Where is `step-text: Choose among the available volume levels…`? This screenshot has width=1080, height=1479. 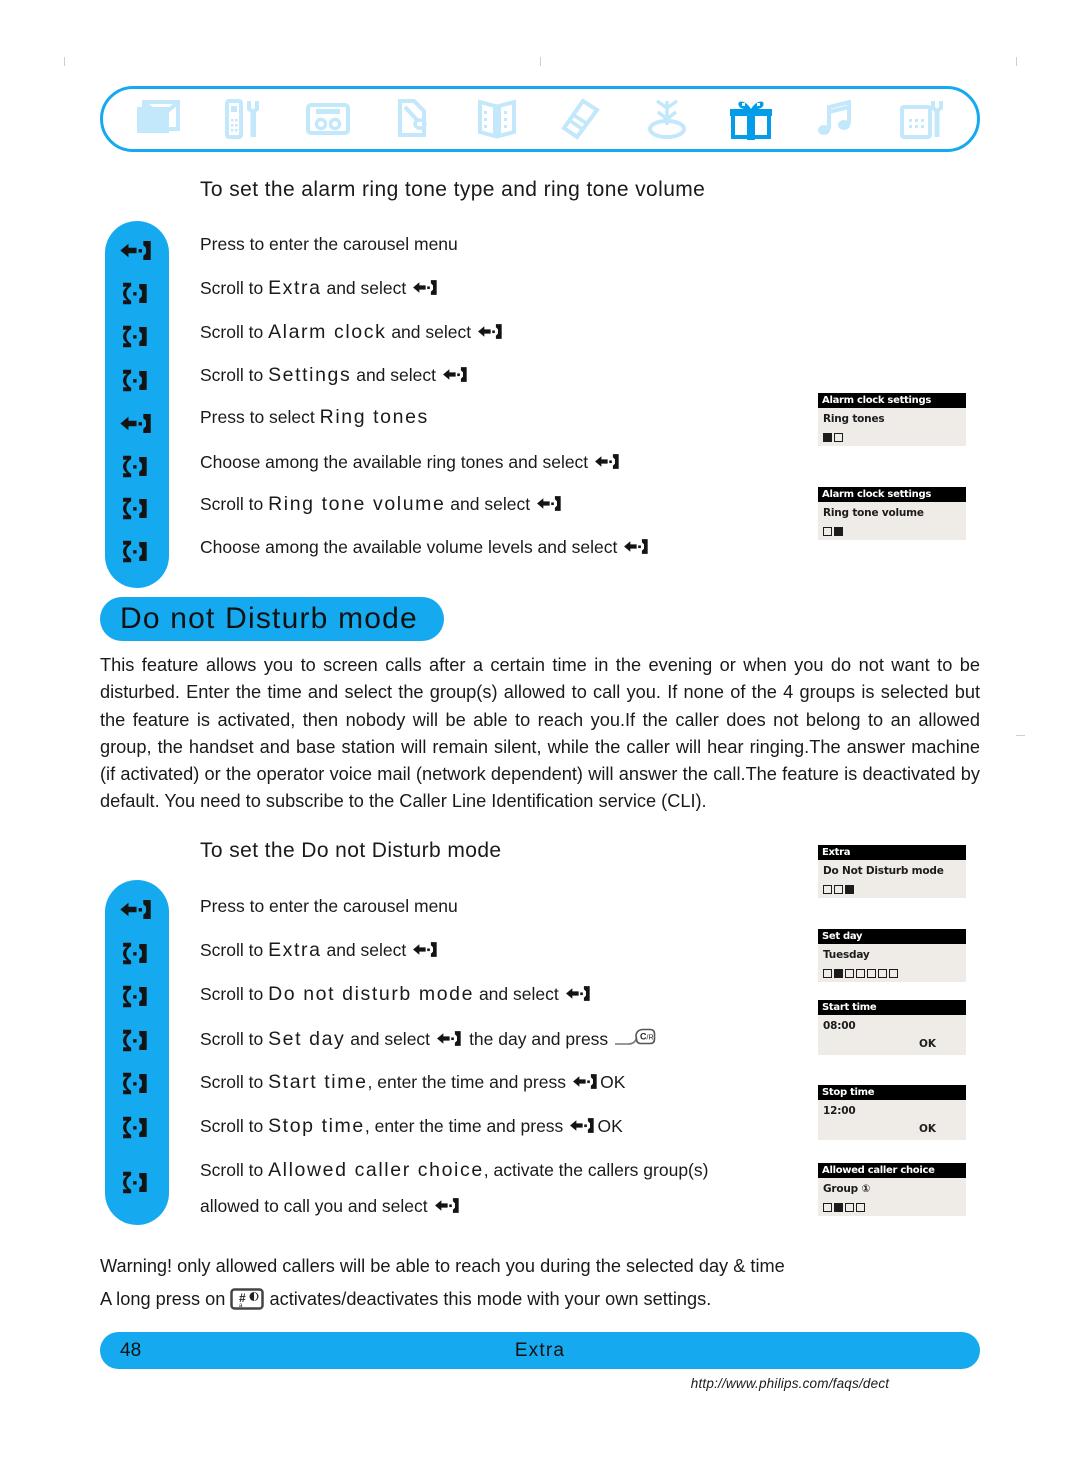
step-text: Choose among the available volume levels… is located at coordinates (411, 547).